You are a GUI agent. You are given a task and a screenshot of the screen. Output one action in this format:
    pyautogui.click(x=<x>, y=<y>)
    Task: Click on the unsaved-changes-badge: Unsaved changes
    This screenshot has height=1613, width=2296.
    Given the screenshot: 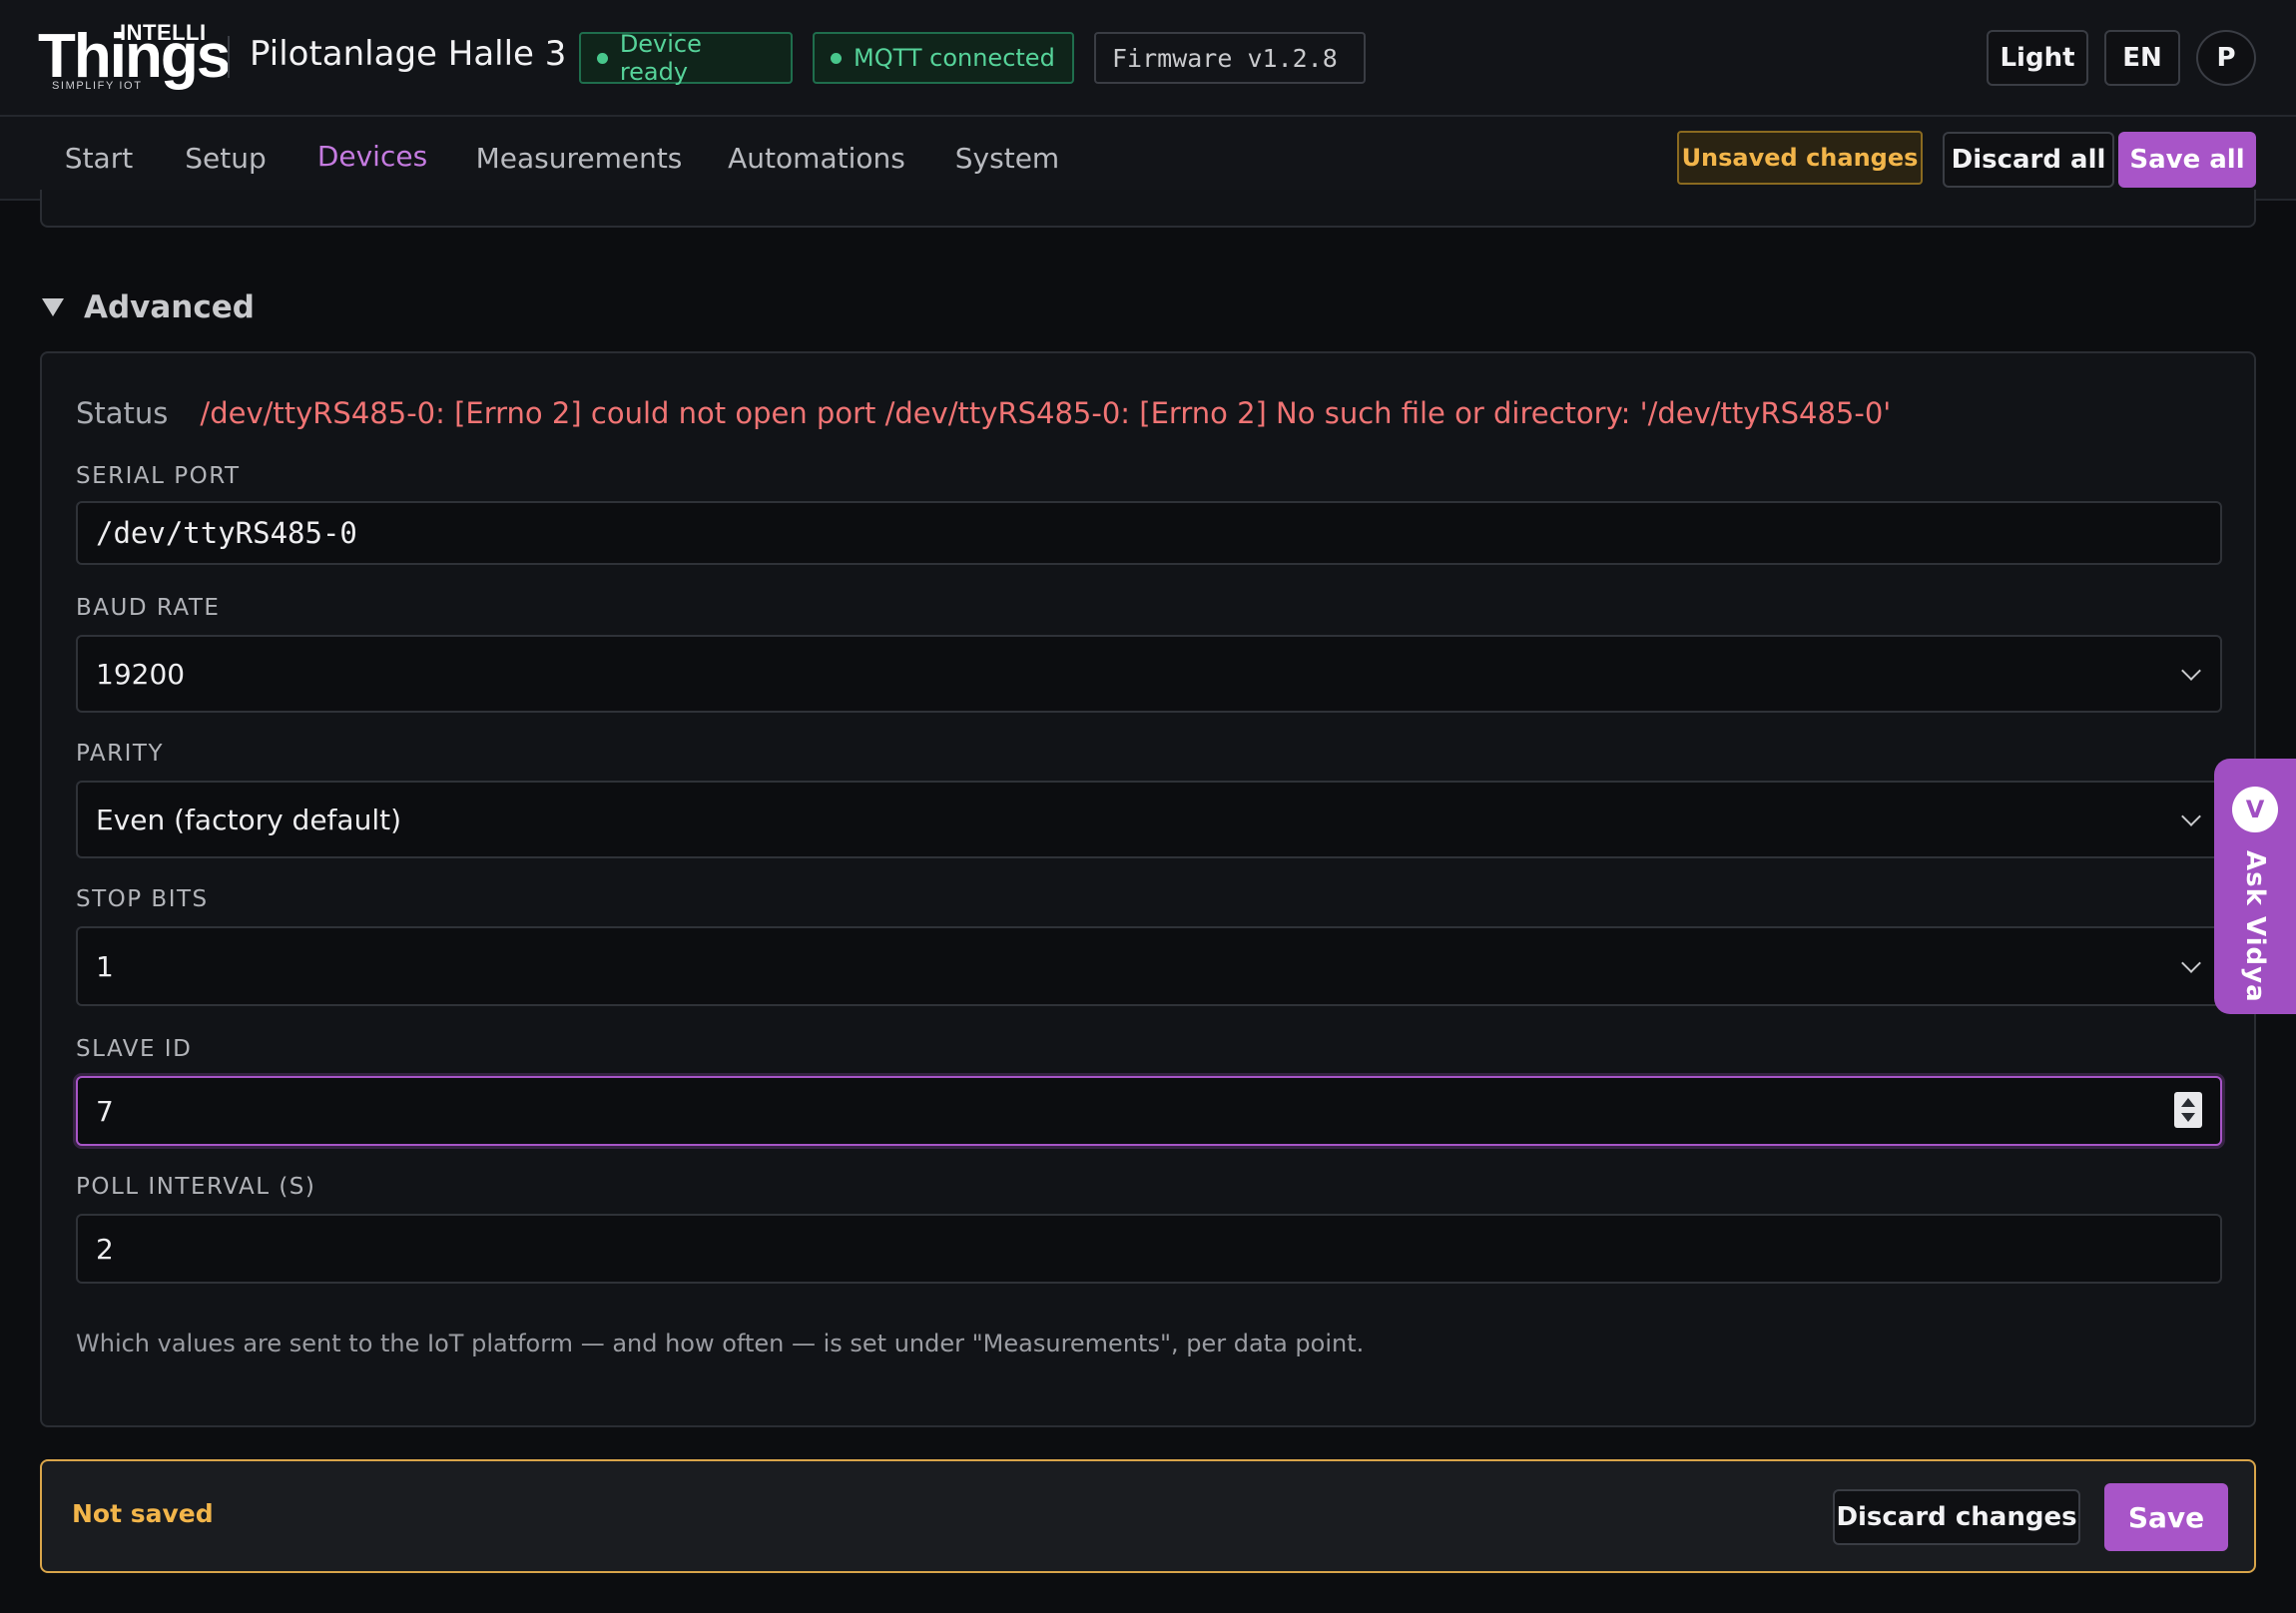 What is the action you would take?
    pyautogui.click(x=1800, y=158)
    